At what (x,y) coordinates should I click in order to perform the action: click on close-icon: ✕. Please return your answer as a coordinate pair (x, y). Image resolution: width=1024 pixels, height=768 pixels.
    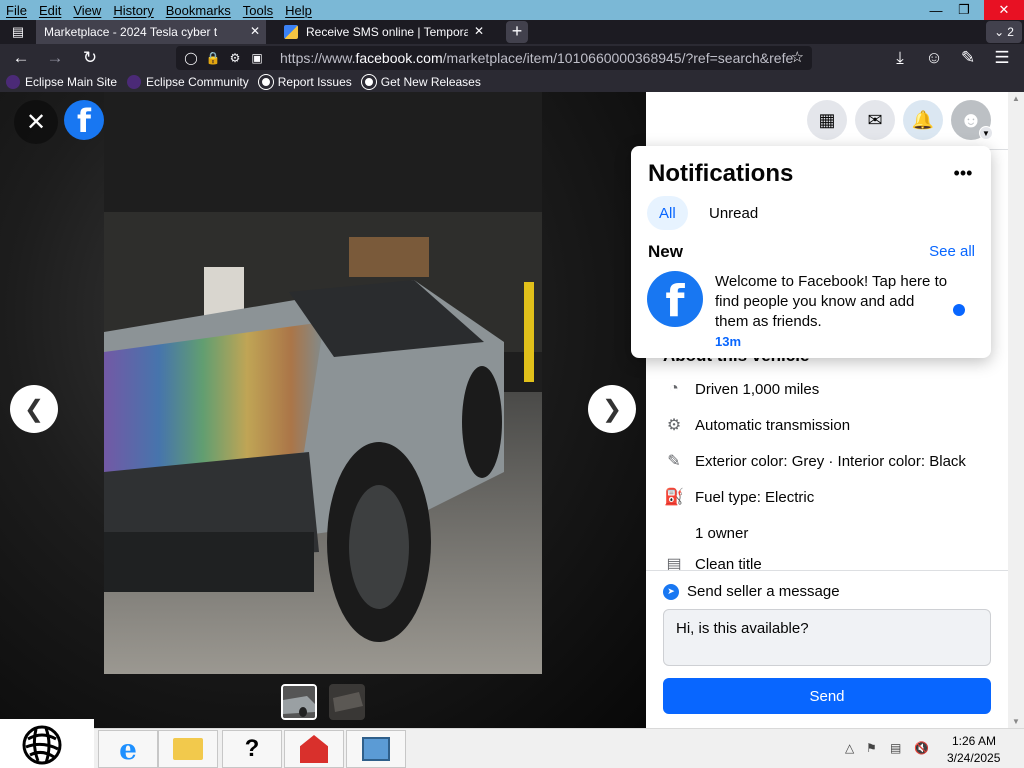
    Looking at the image, I should click on (36, 122).